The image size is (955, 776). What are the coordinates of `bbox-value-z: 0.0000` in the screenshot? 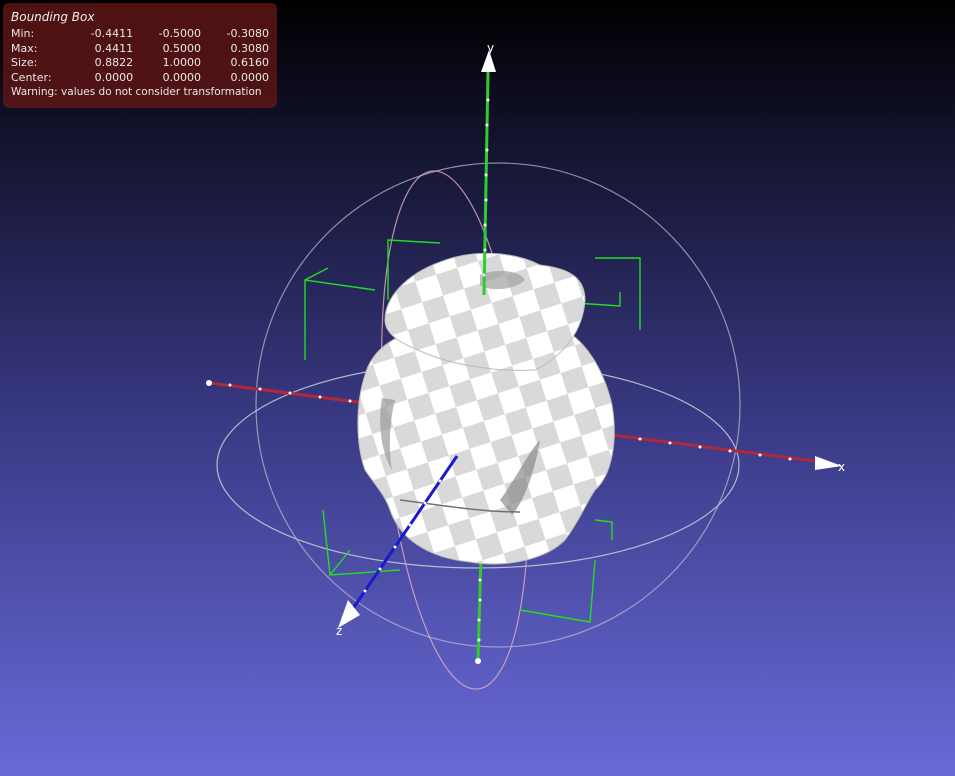 It's located at (250, 77).